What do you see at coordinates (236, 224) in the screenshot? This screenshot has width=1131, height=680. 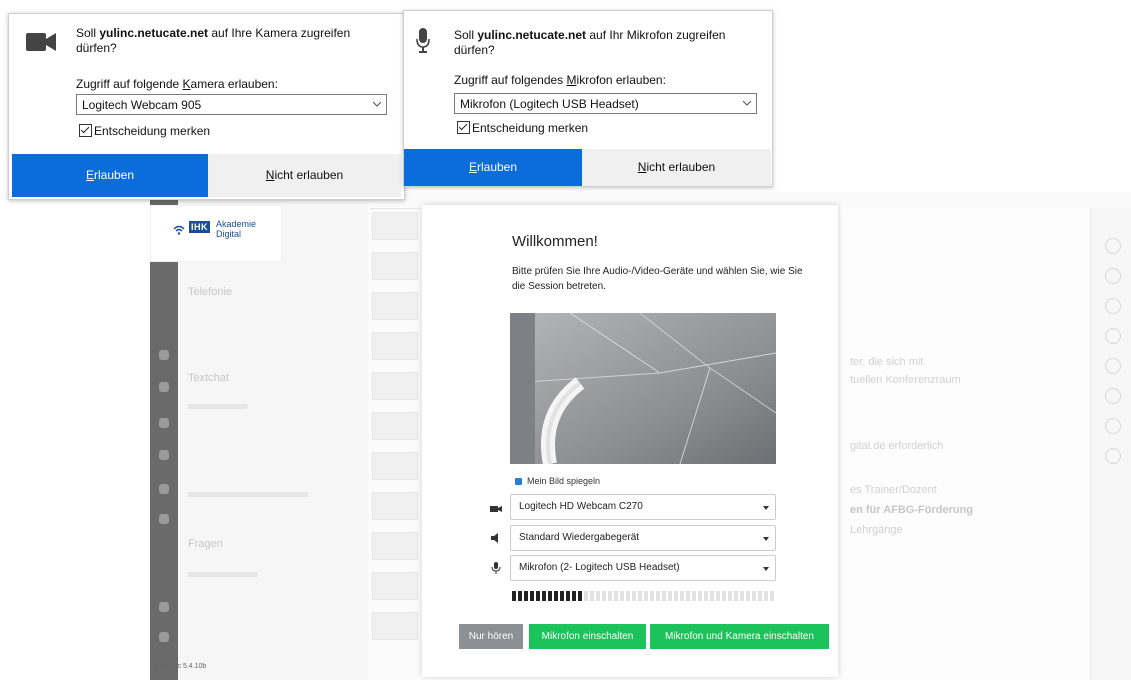 I see `ihk-line-1: Akademie` at bounding box center [236, 224].